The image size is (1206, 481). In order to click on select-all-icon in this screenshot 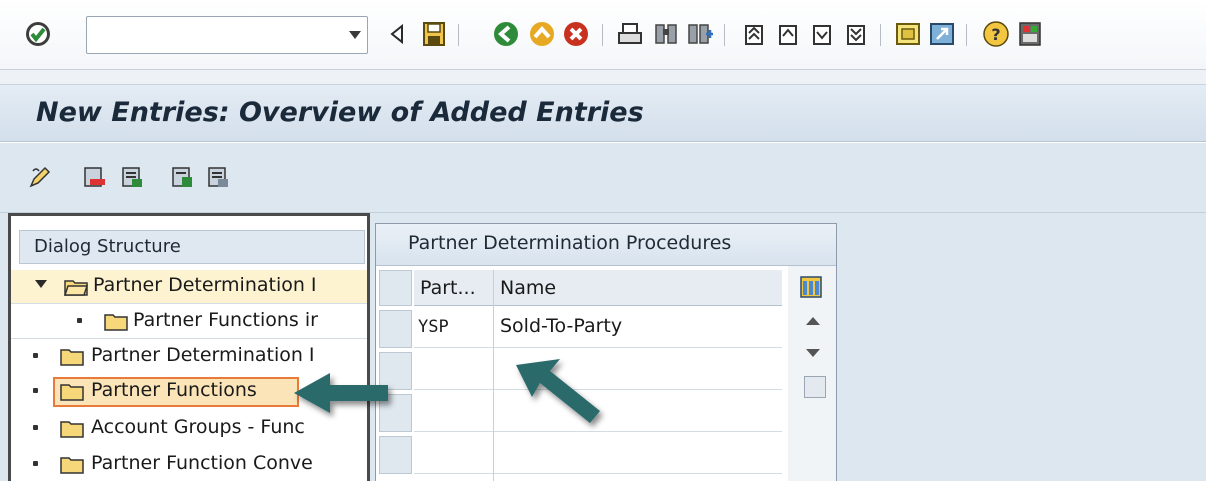, I will do `click(132, 177)`.